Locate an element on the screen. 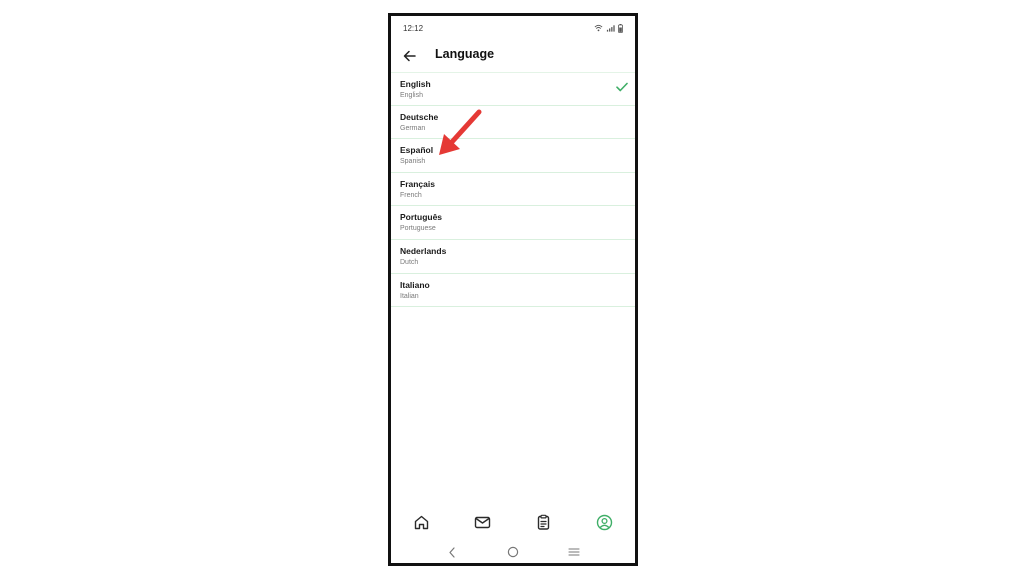 This screenshot has width=1024, height=576. nav-home-button is located at coordinates (422, 522).